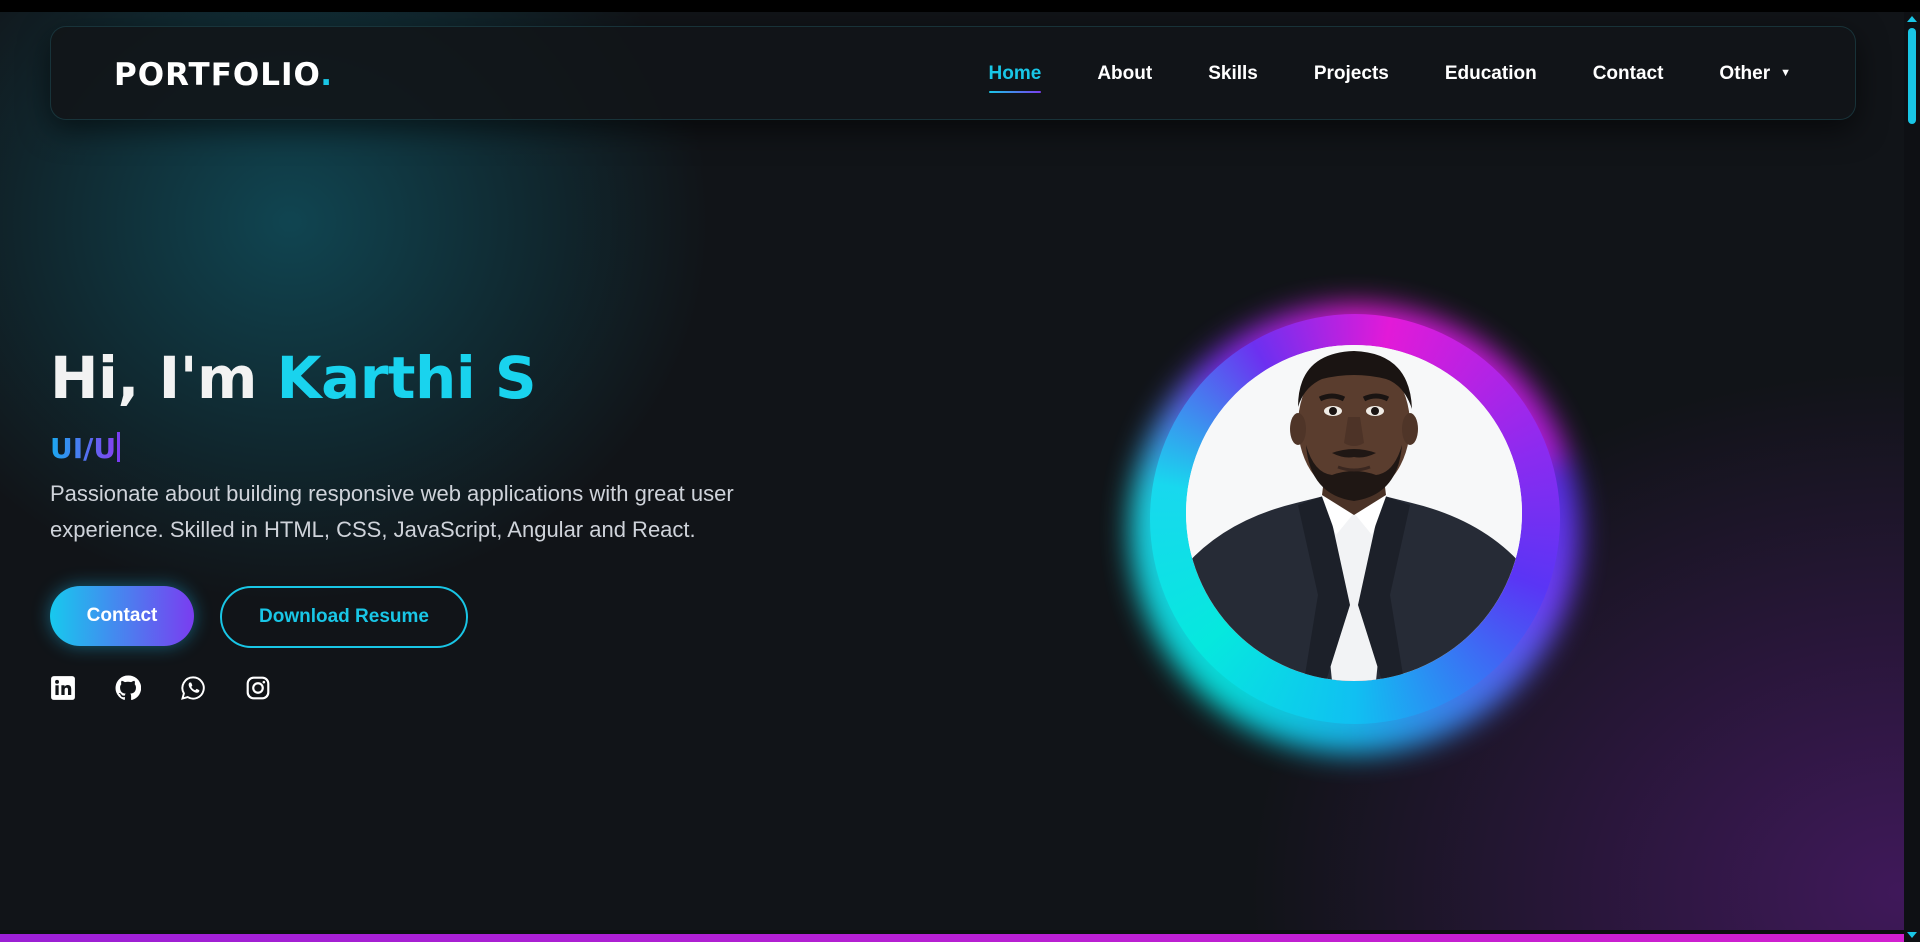  I want to click on nav-education-link: Education, so click(1491, 74).